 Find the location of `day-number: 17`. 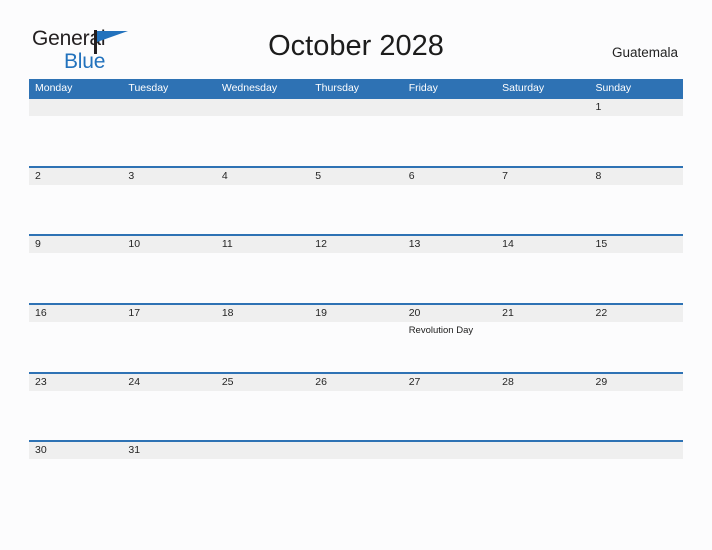

day-number: 17 is located at coordinates (134, 313).